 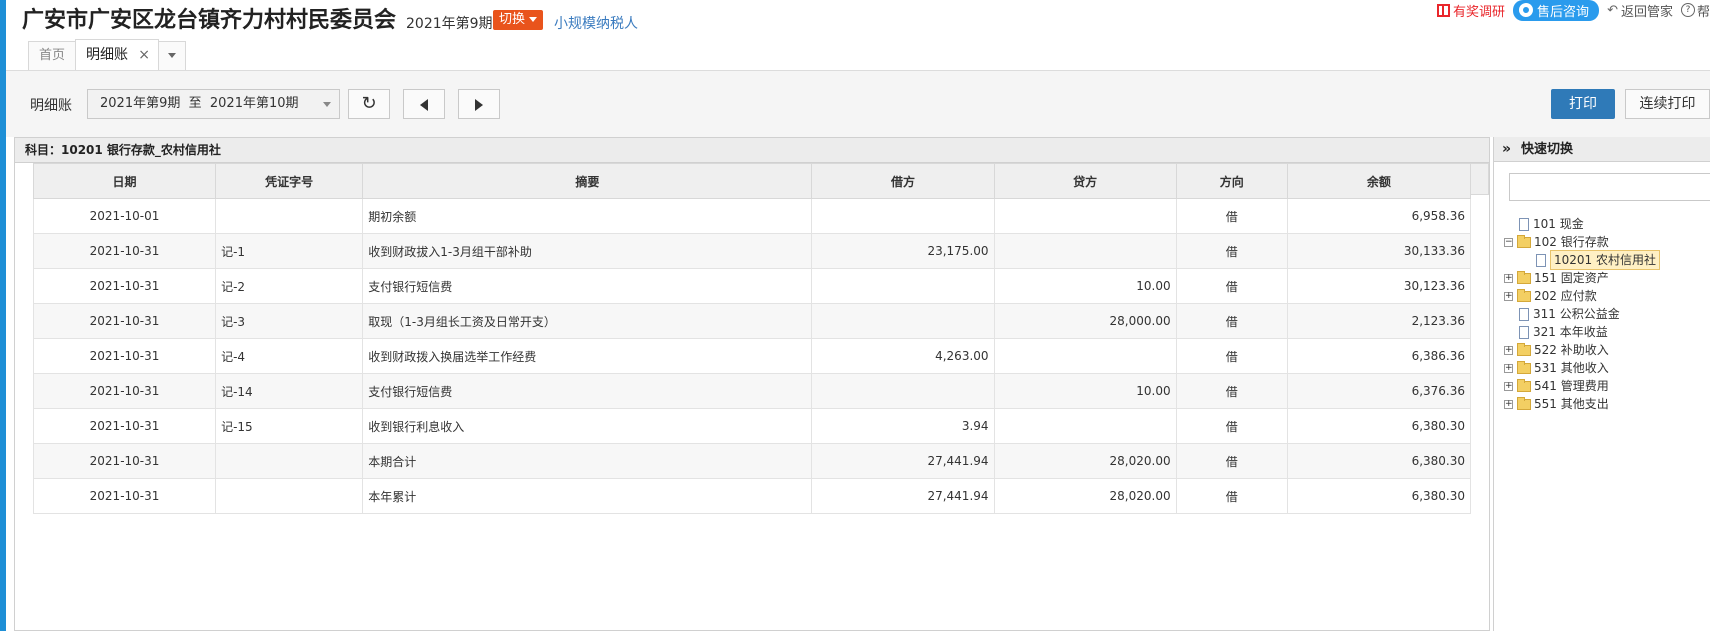 What do you see at coordinates (1609, 187) in the screenshot?
I see `account-search-input` at bounding box center [1609, 187].